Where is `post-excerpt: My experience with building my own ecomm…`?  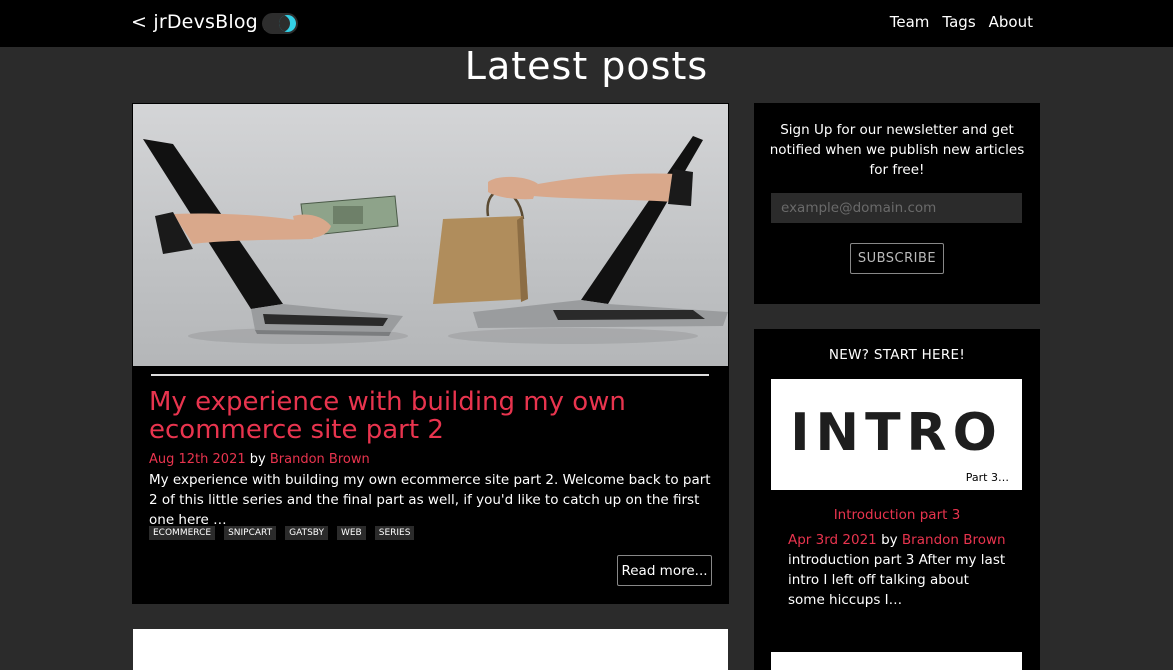
post-excerpt: My experience with building my own ecomm… is located at coordinates (430, 500).